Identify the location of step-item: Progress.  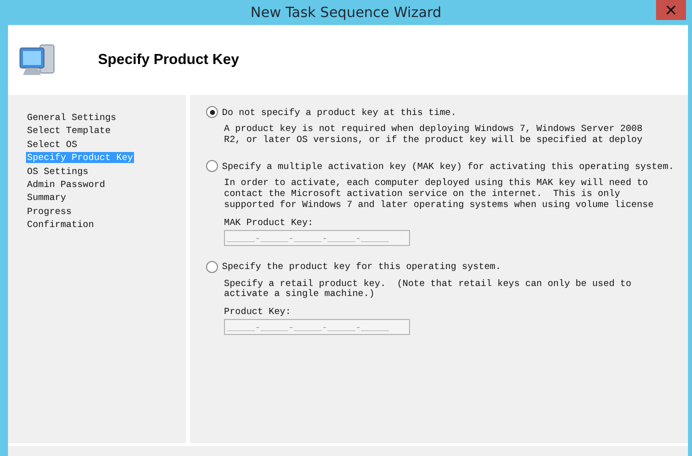
(49, 211).